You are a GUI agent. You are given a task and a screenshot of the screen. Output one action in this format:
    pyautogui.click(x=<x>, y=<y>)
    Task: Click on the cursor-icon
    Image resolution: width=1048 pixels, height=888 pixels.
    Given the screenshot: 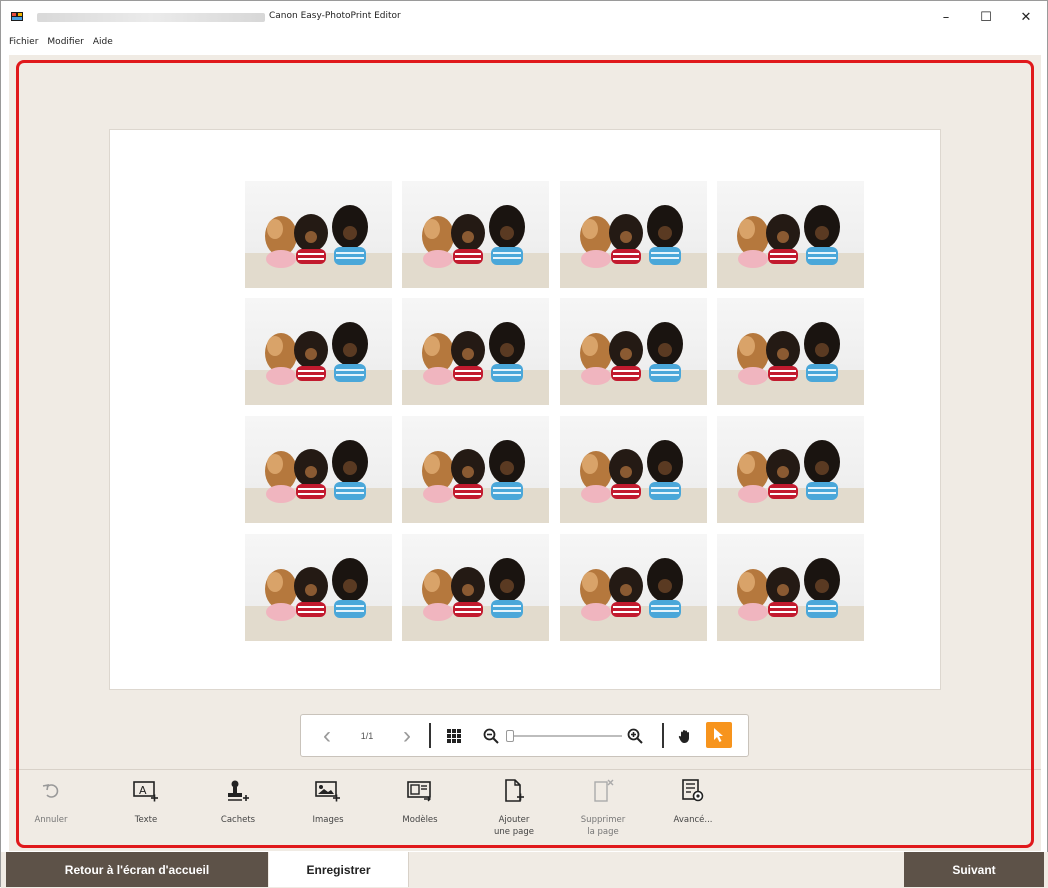 What is the action you would take?
    pyautogui.click(x=718, y=735)
    